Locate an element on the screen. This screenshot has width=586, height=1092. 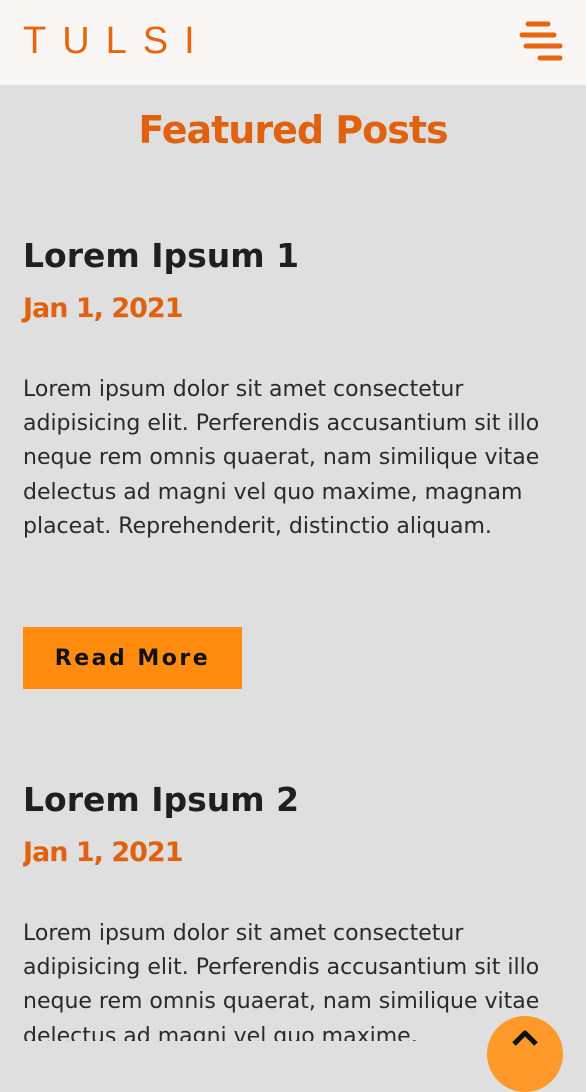
menu-button is located at coordinates (541, 42).